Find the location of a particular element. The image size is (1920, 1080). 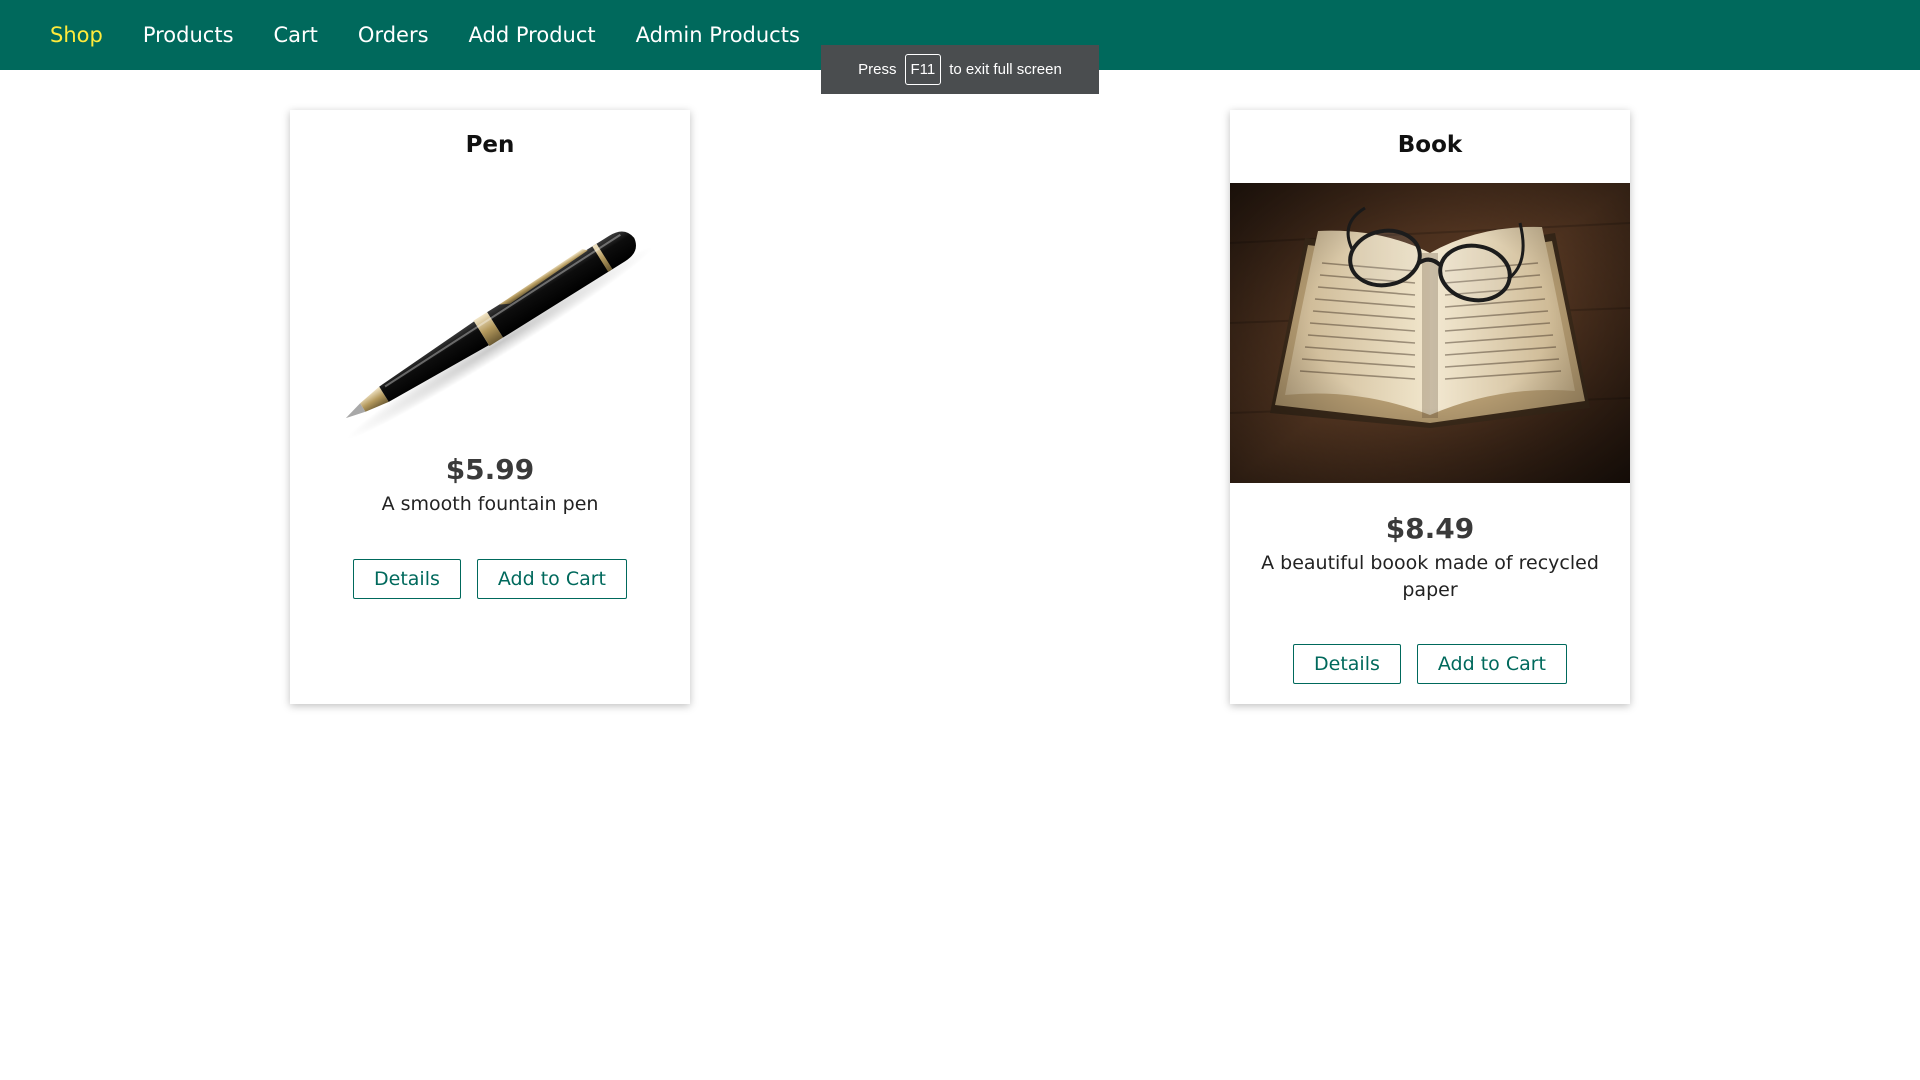

fullscreen-notice-prefix: Press is located at coordinates (877, 69).